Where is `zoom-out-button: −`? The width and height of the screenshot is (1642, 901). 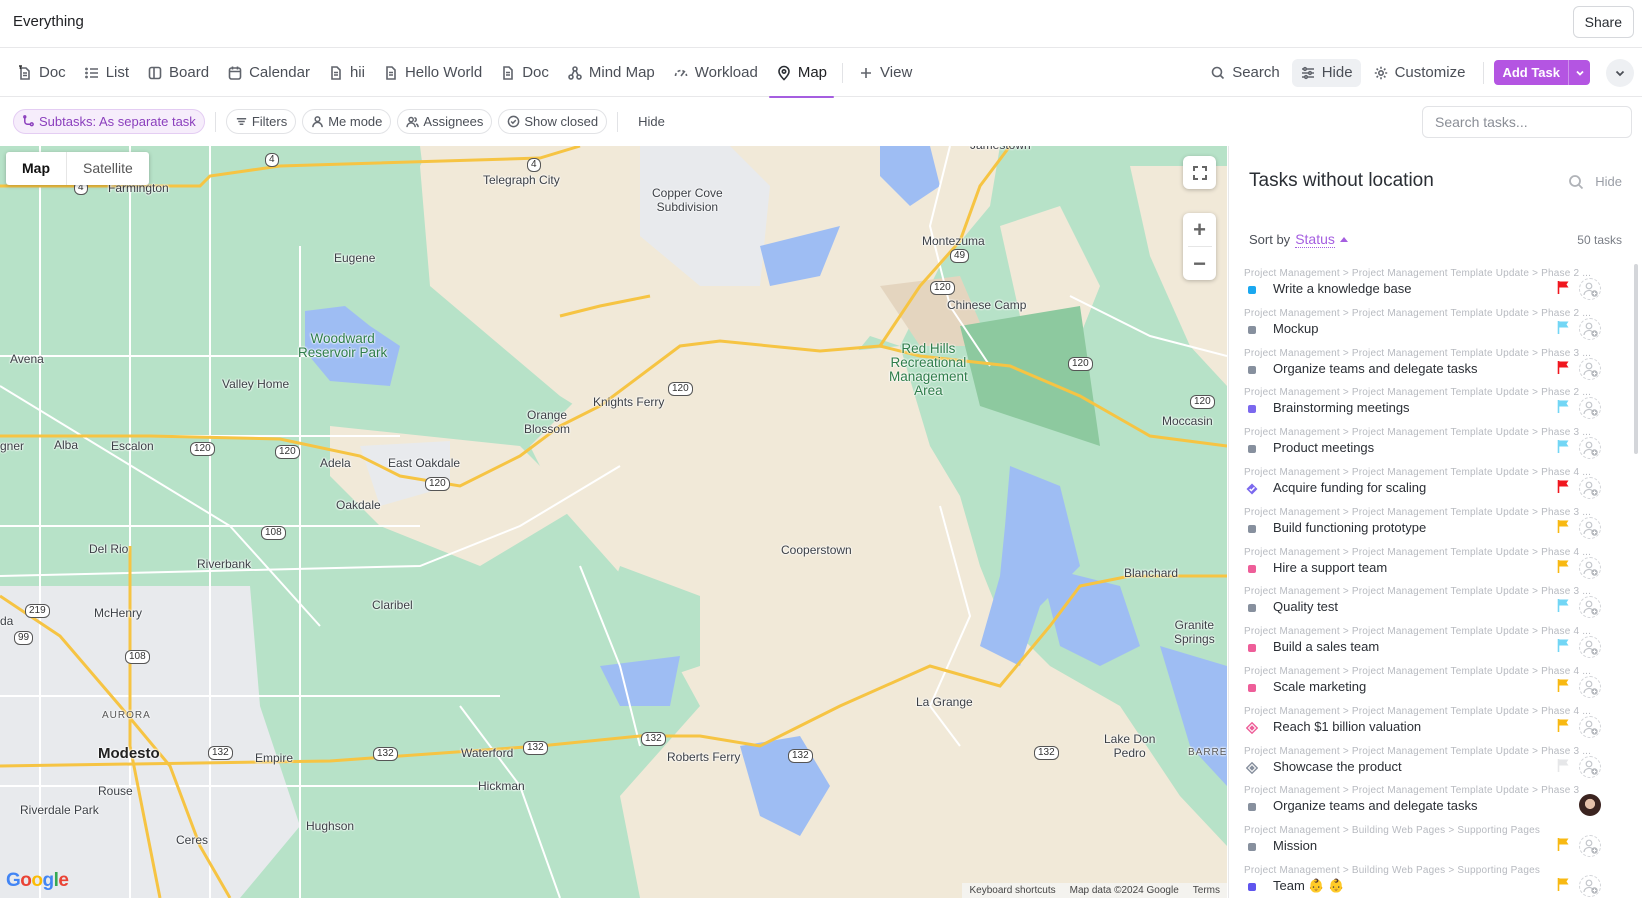
zoom-out-button: − is located at coordinates (1199, 263).